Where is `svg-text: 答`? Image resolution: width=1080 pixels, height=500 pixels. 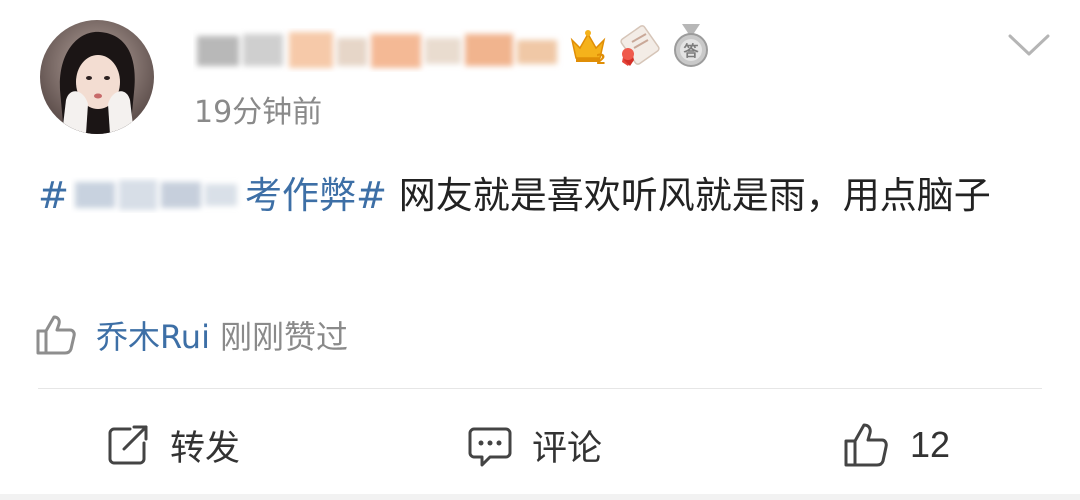 svg-text: 答 is located at coordinates (691, 51).